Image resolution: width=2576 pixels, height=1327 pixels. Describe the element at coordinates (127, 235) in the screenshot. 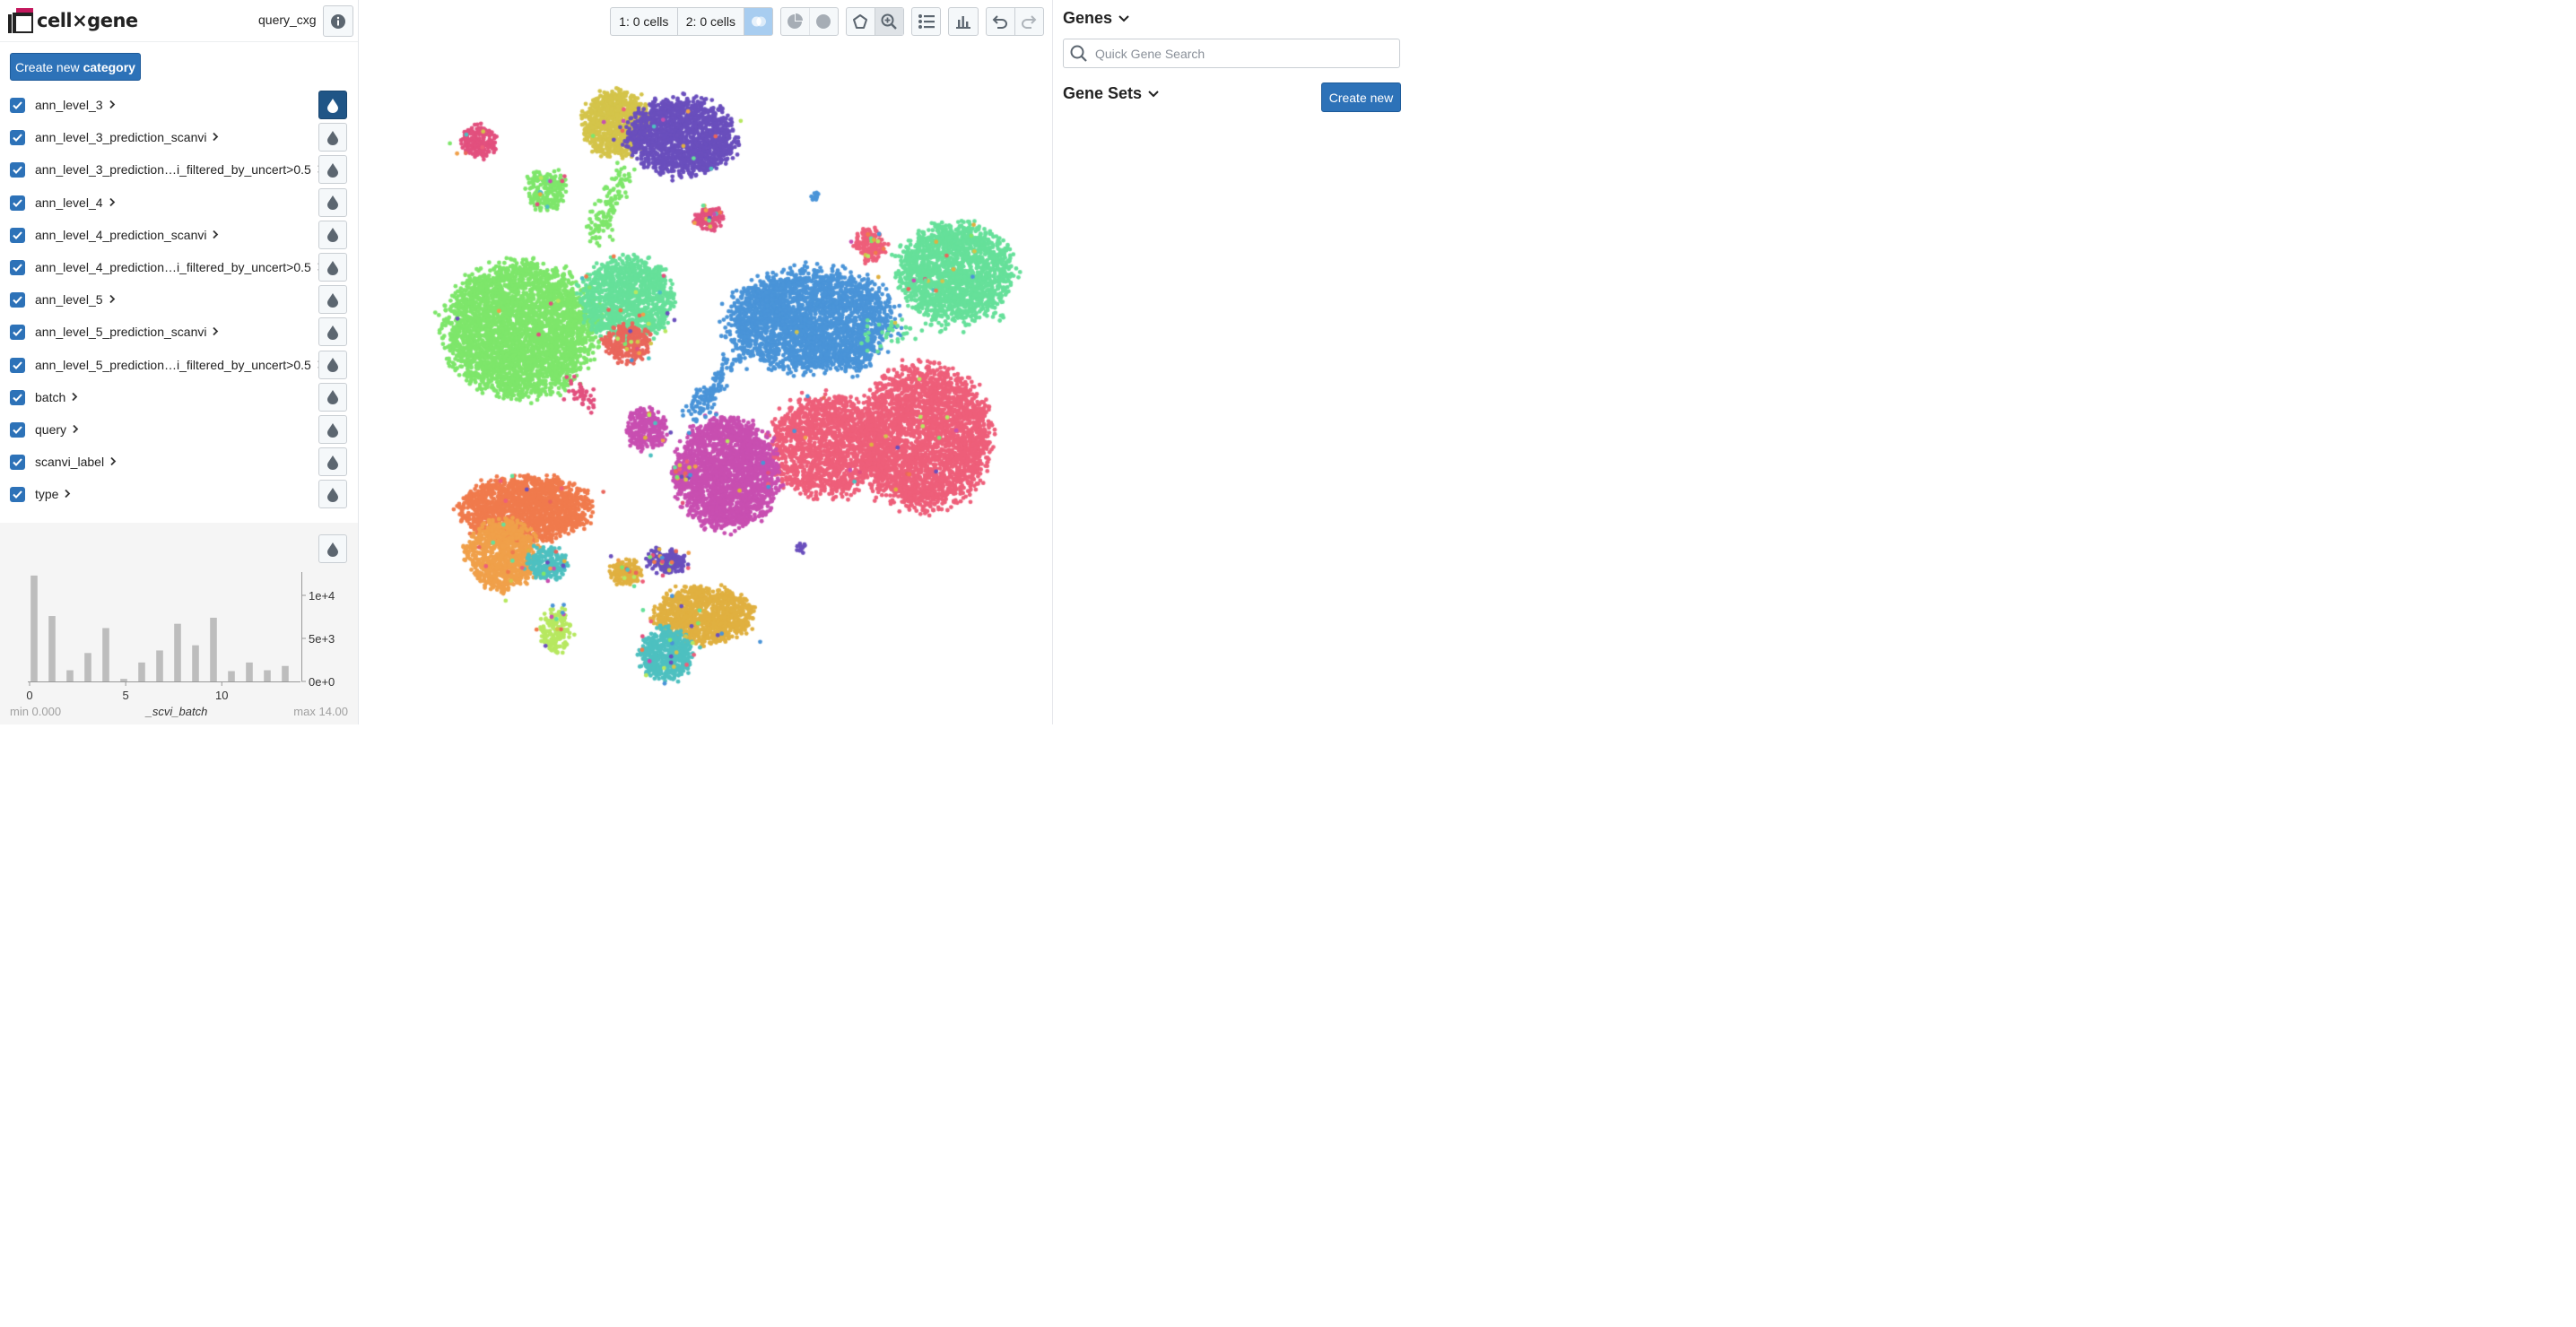

I see `category-label: ann_level_4_prediction_scanvi` at that location.